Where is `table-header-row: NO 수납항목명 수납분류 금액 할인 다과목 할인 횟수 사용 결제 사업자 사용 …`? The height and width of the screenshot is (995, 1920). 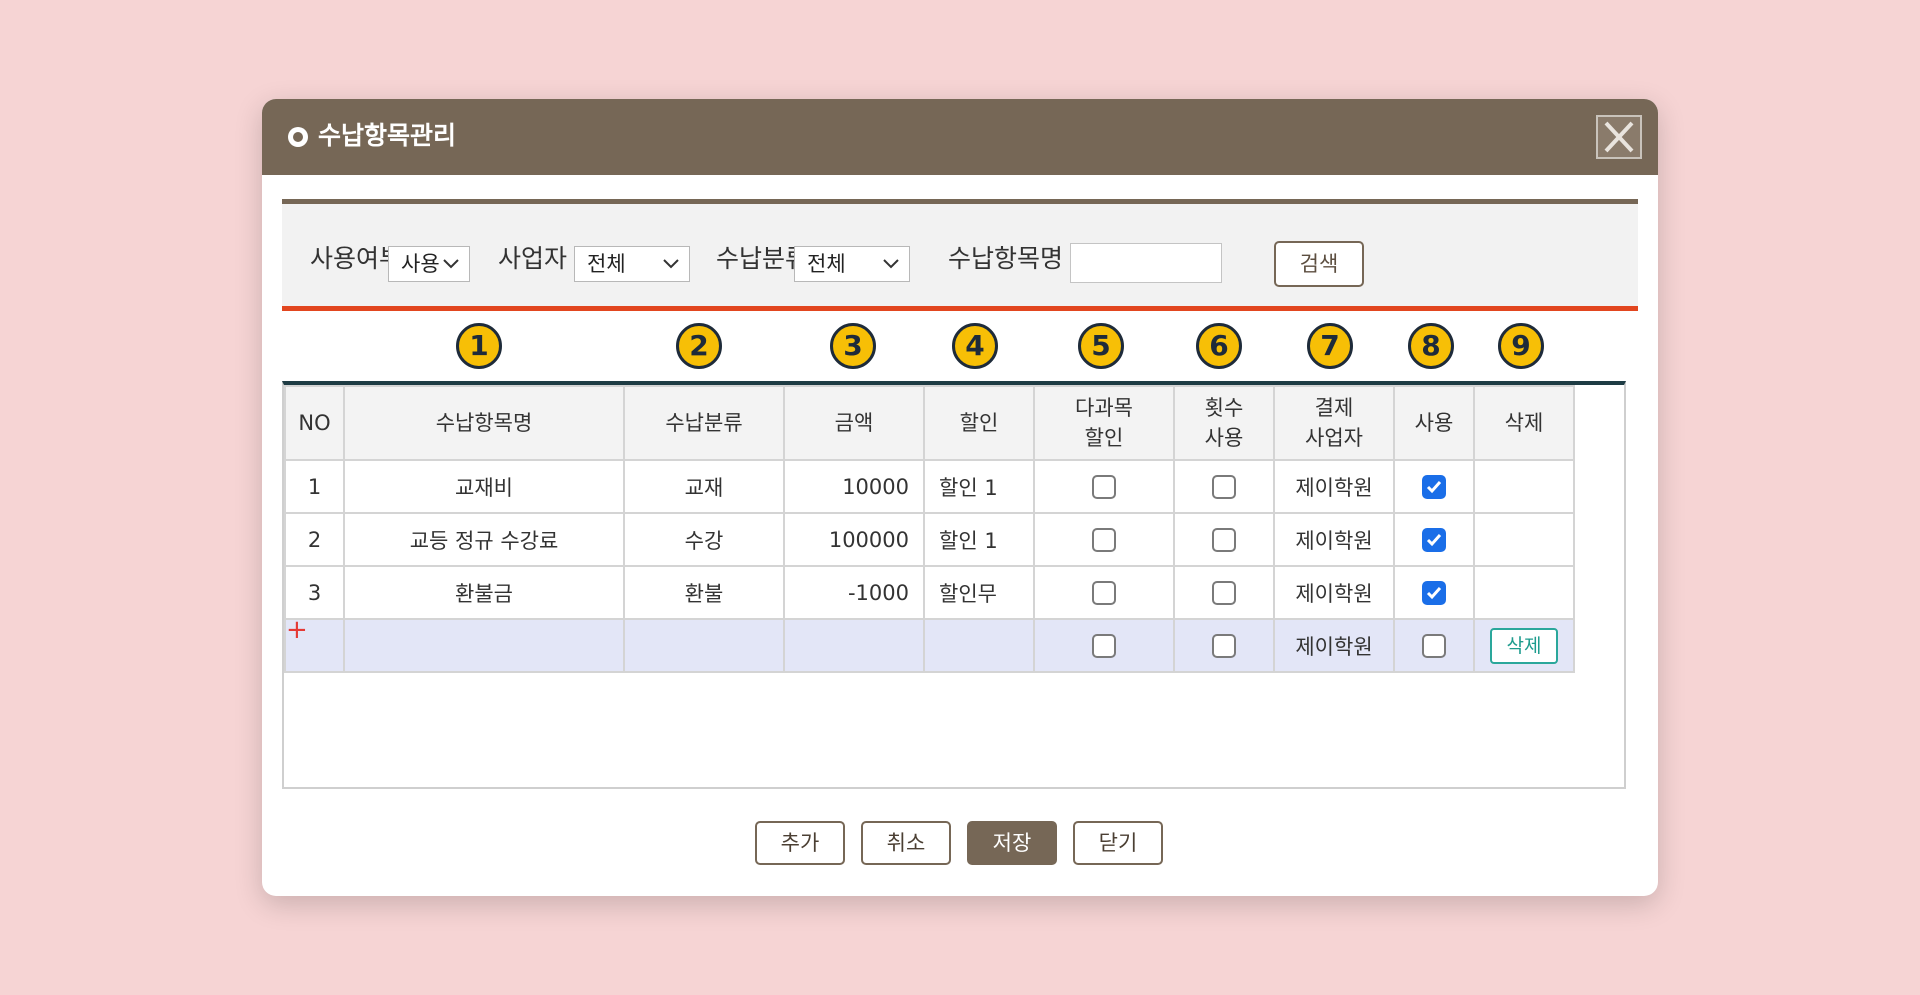
table-header-row: NO 수납항목명 수납분류 금액 할인 다과목 할인 횟수 사용 결제 사업자 사용 … is located at coordinates (929, 423).